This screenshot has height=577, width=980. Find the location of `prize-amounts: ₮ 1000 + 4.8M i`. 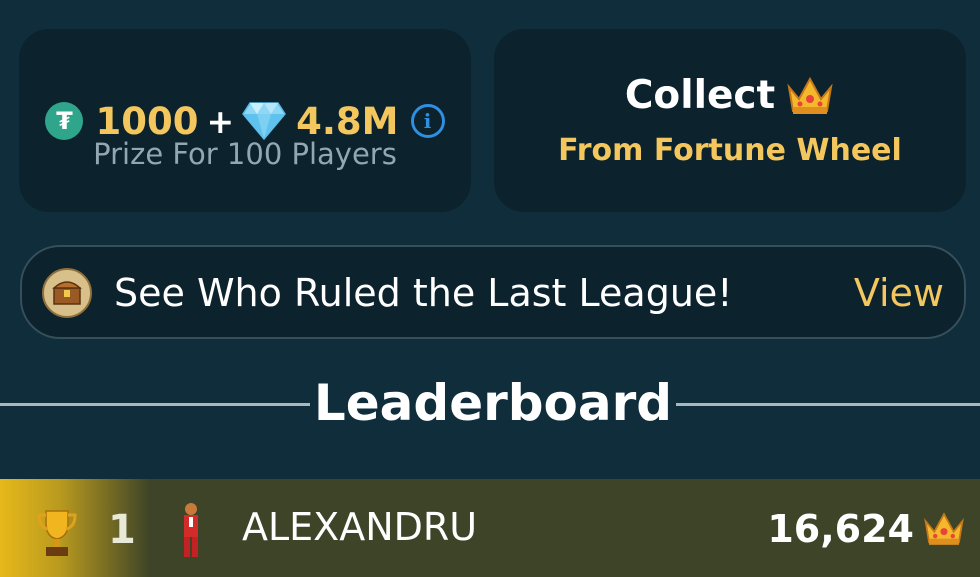

prize-amounts: ₮ 1000 + 4.8M i is located at coordinates (245, 121).